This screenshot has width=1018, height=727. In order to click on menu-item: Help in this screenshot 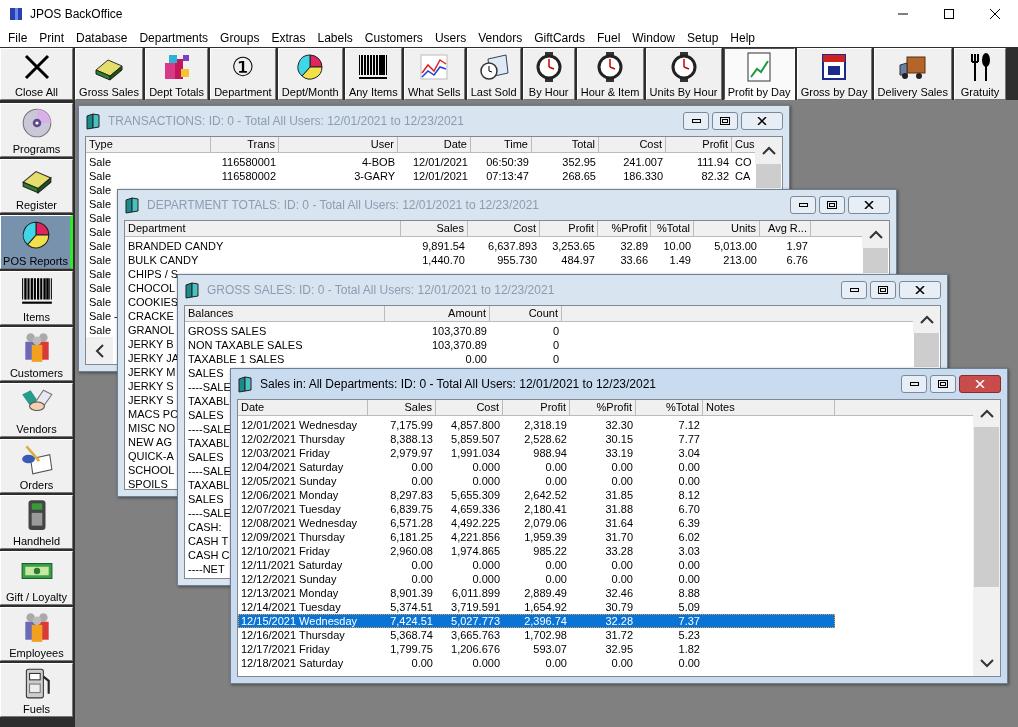, I will do `click(743, 37)`.